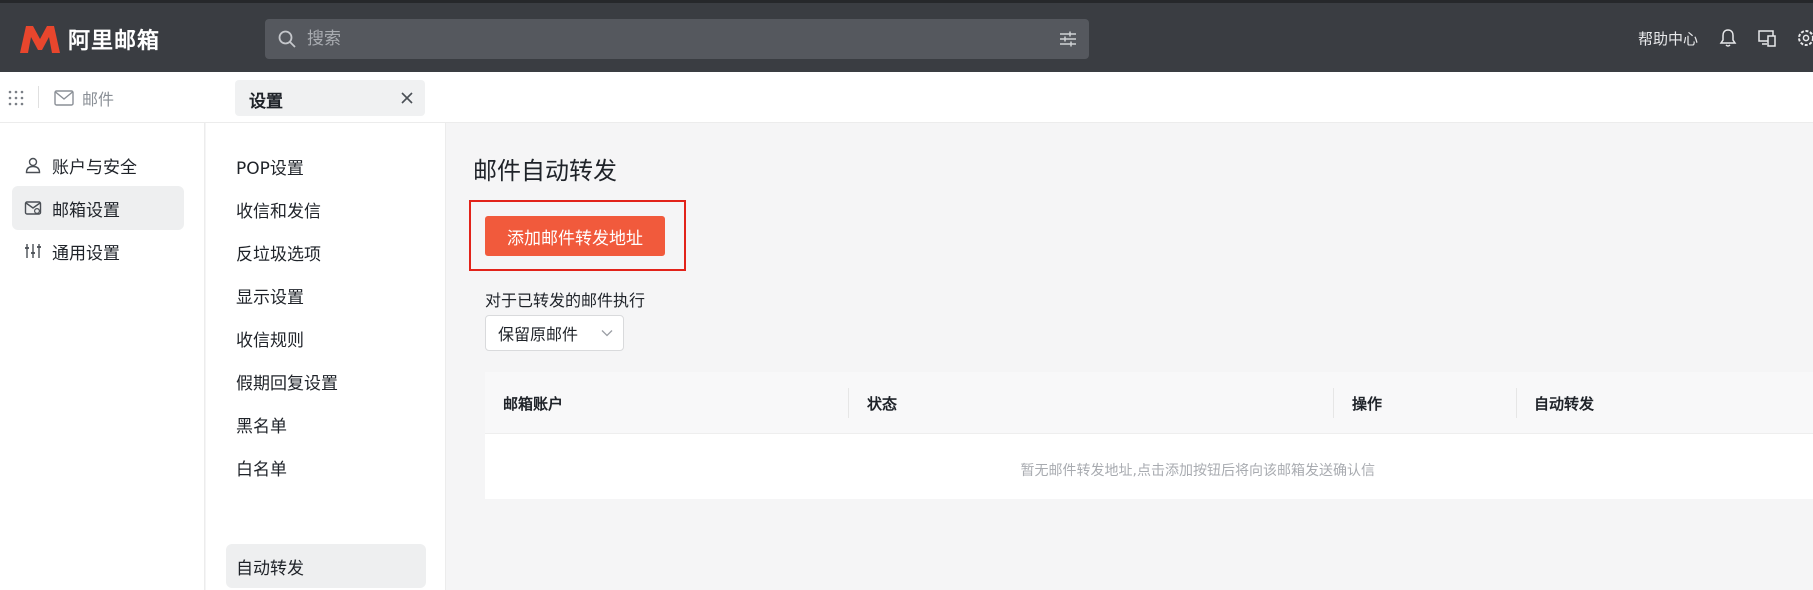  Describe the element at coordinates (33, 251) in the screenshot. I see `sliders-icon` at that location.